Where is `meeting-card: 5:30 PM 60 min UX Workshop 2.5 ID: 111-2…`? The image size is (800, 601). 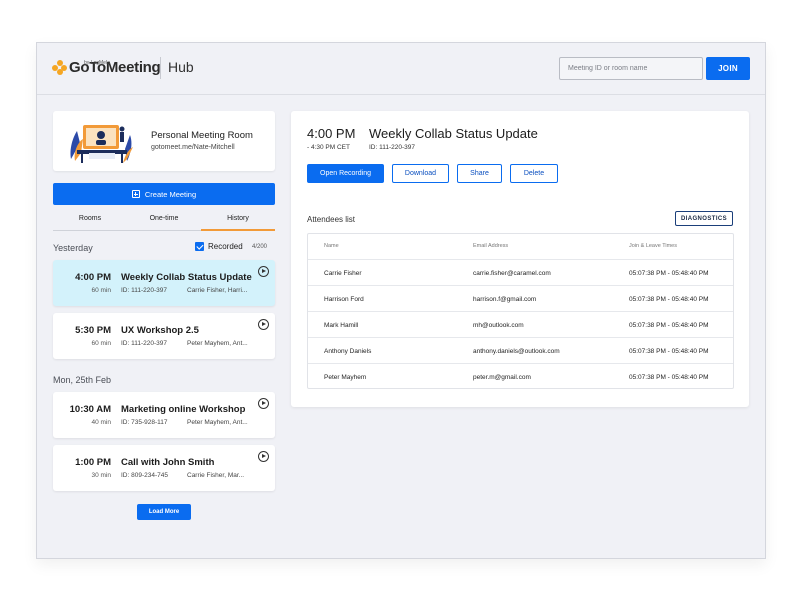 meeting-card: 5:30 PM 60 min UX Workshop 2.5 ID: 111-2… is located at coordinates (164, 336).